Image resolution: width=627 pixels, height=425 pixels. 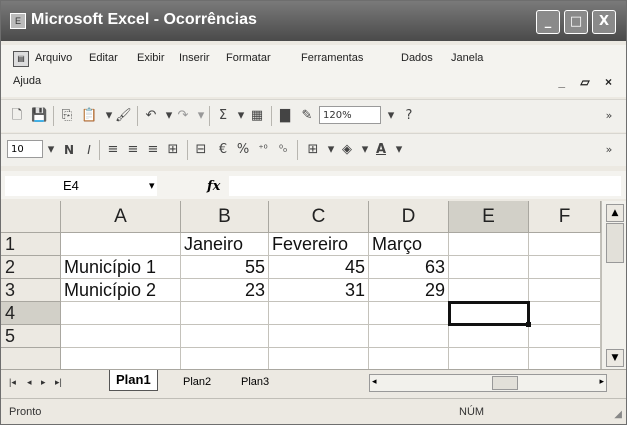 What do you see at coordinates (31, 313) in the screenshot?
I see `row-header-4: 4` at bounding box center [31, 313].